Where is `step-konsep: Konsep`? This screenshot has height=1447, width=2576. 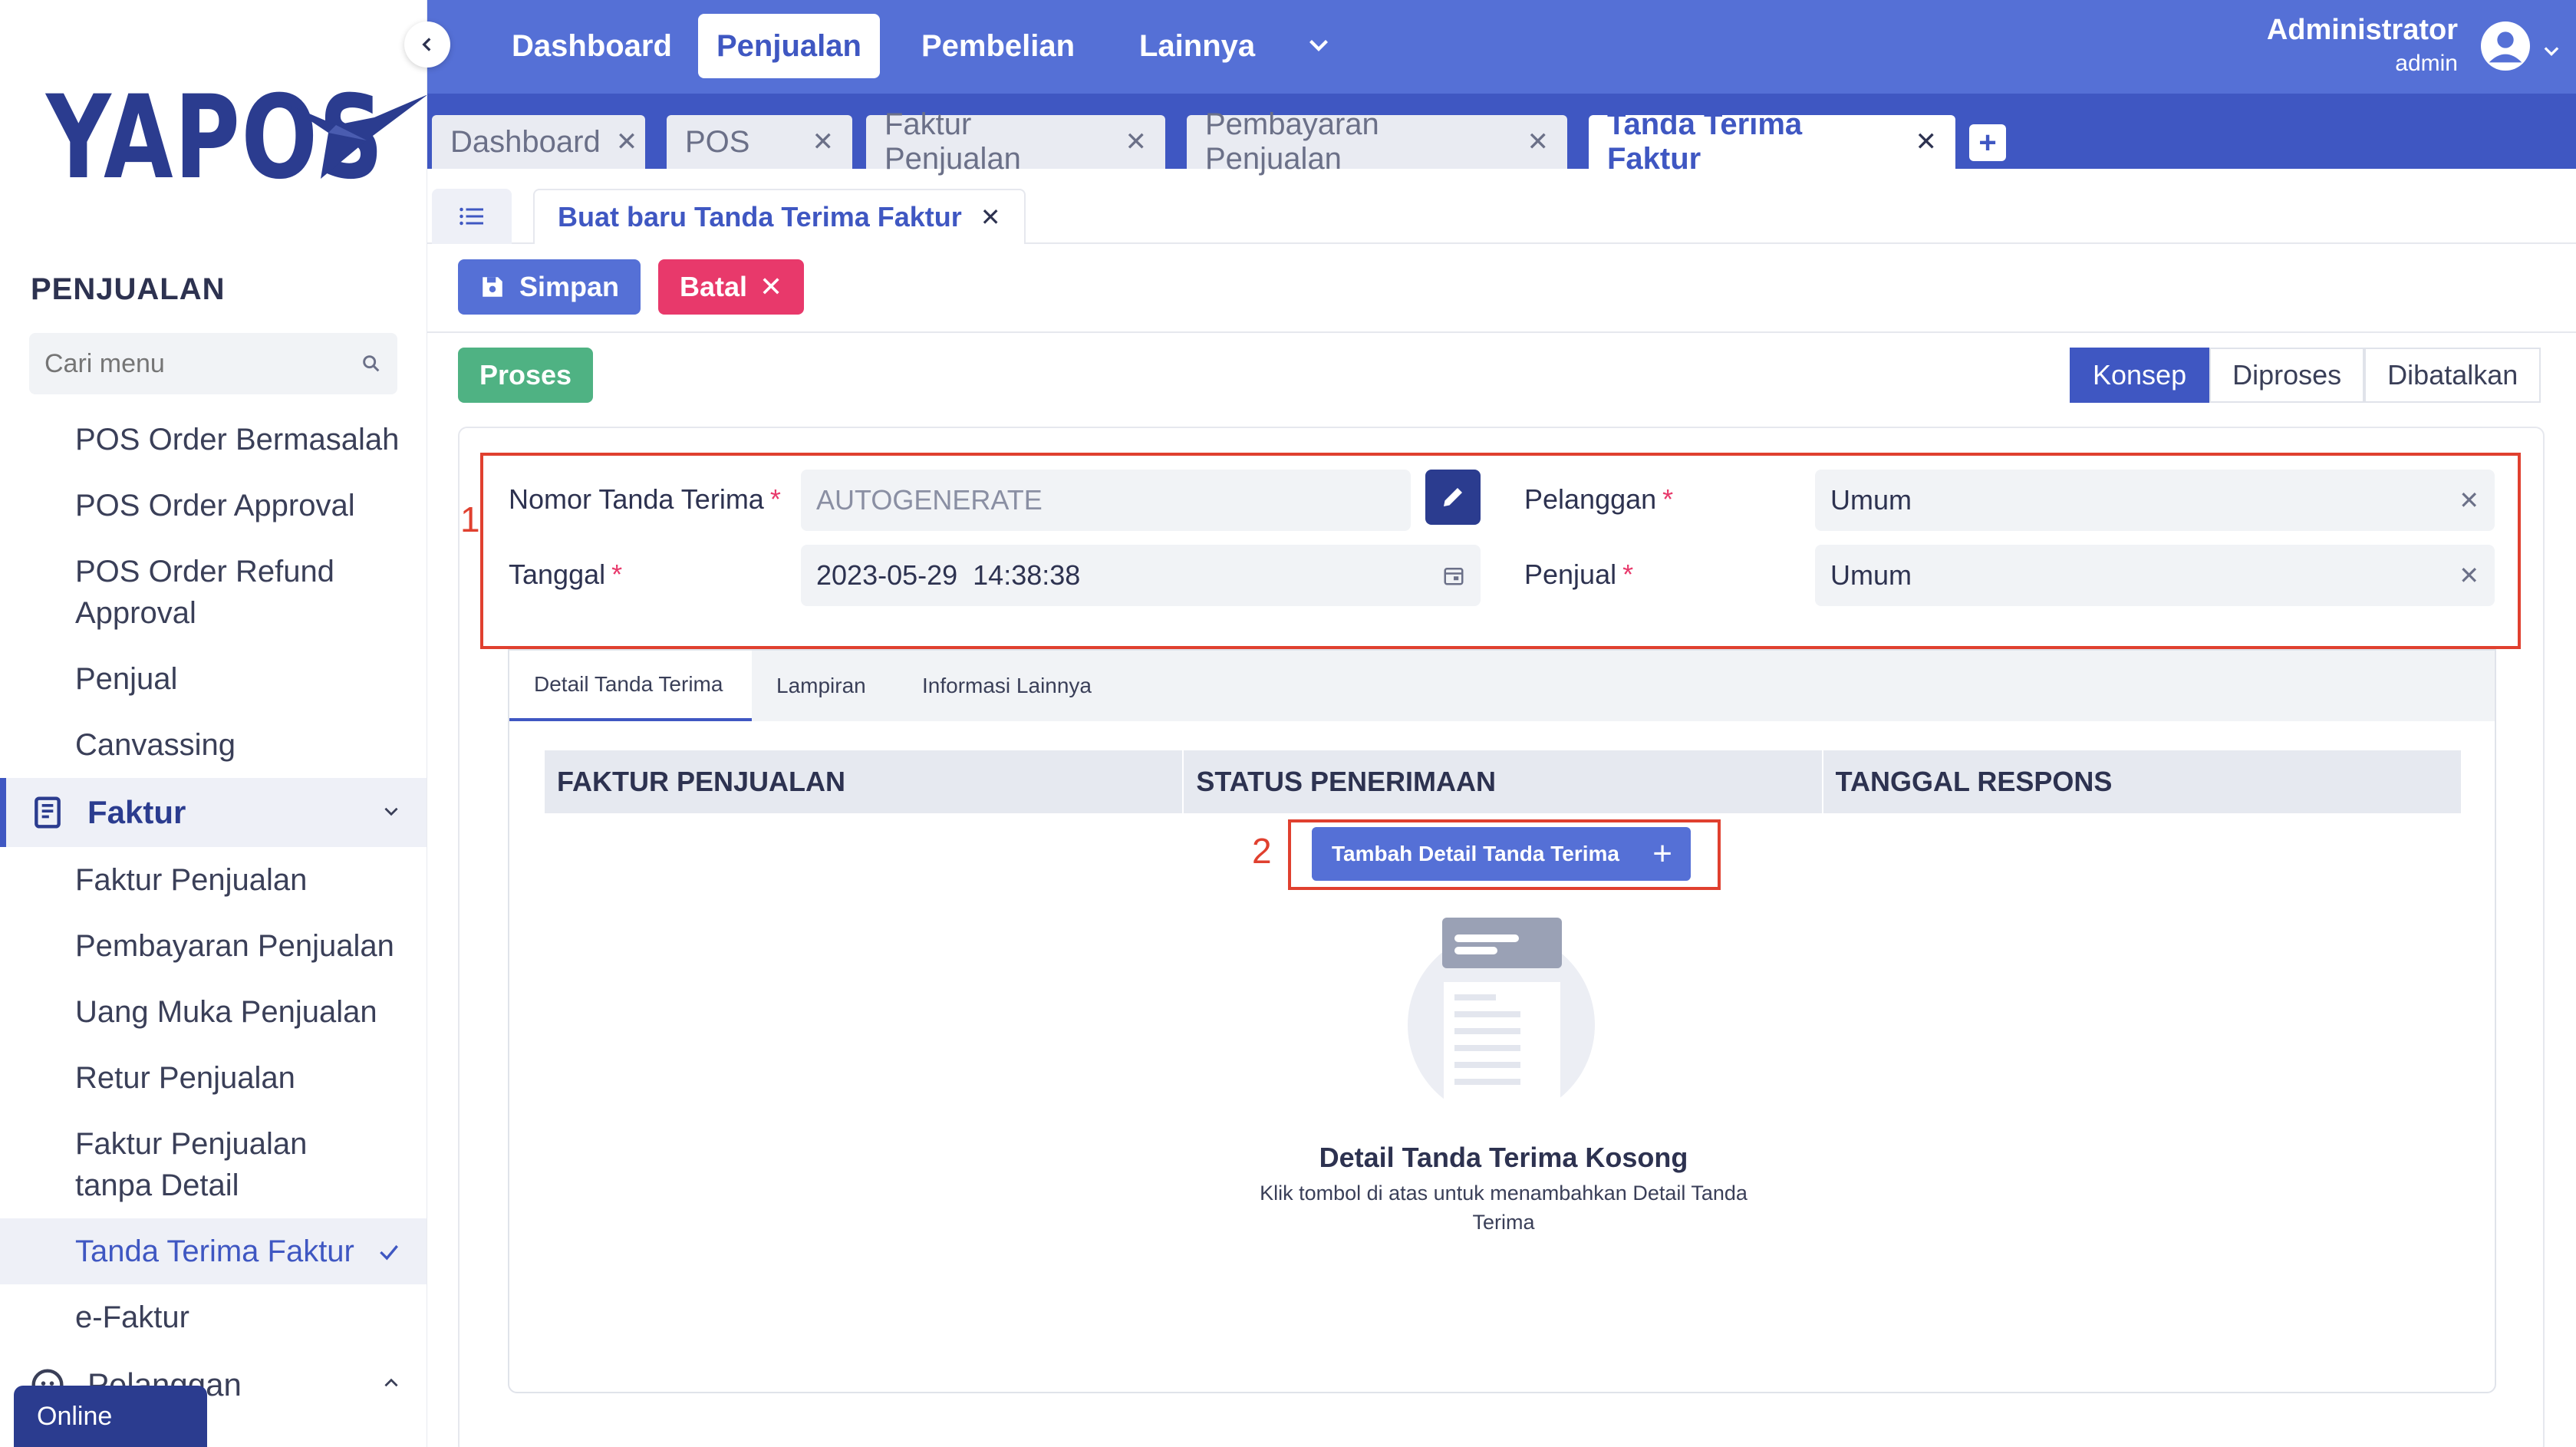
step-konsep: Konsep is located at coordinates (2140, 375).